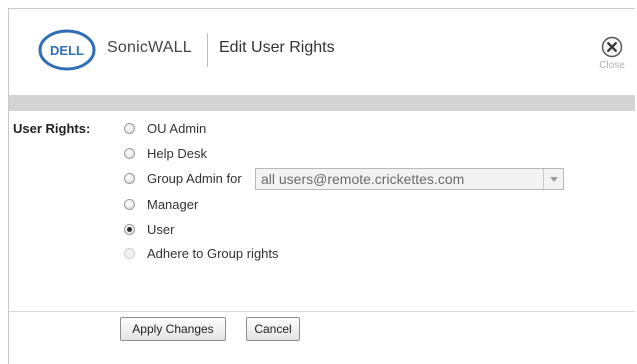  I want to click on option-user: User, so click(148, 229).